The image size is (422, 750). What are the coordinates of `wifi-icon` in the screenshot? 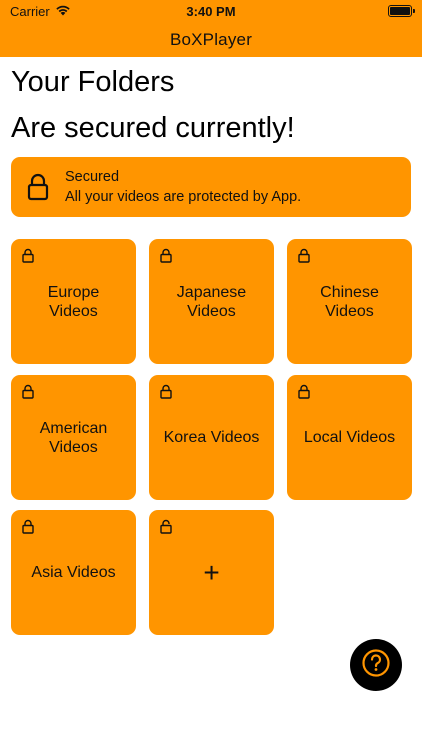 It's located at (63, 11).